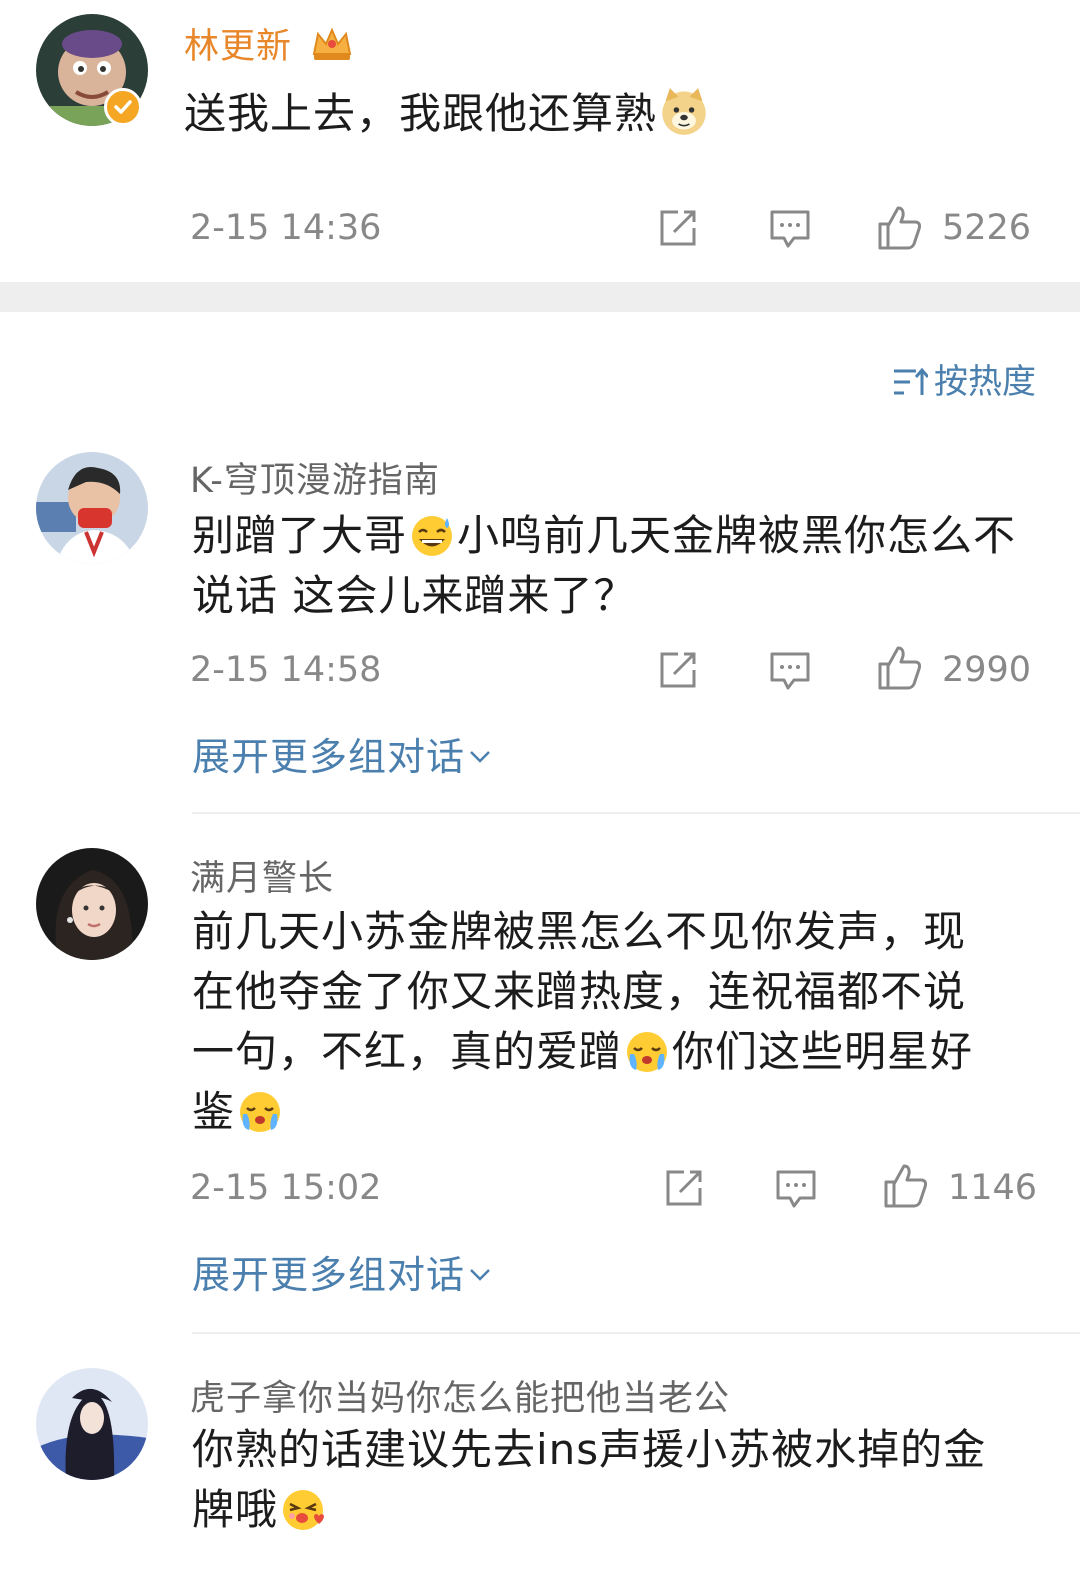 The width and height of the screenshot is (1080, 1593). I want to click on comment-text: 别蹭了大哥 小鸣前几天金牌被黑你怎么不说话 这会儿来蹭来了？, so click(604, 565).